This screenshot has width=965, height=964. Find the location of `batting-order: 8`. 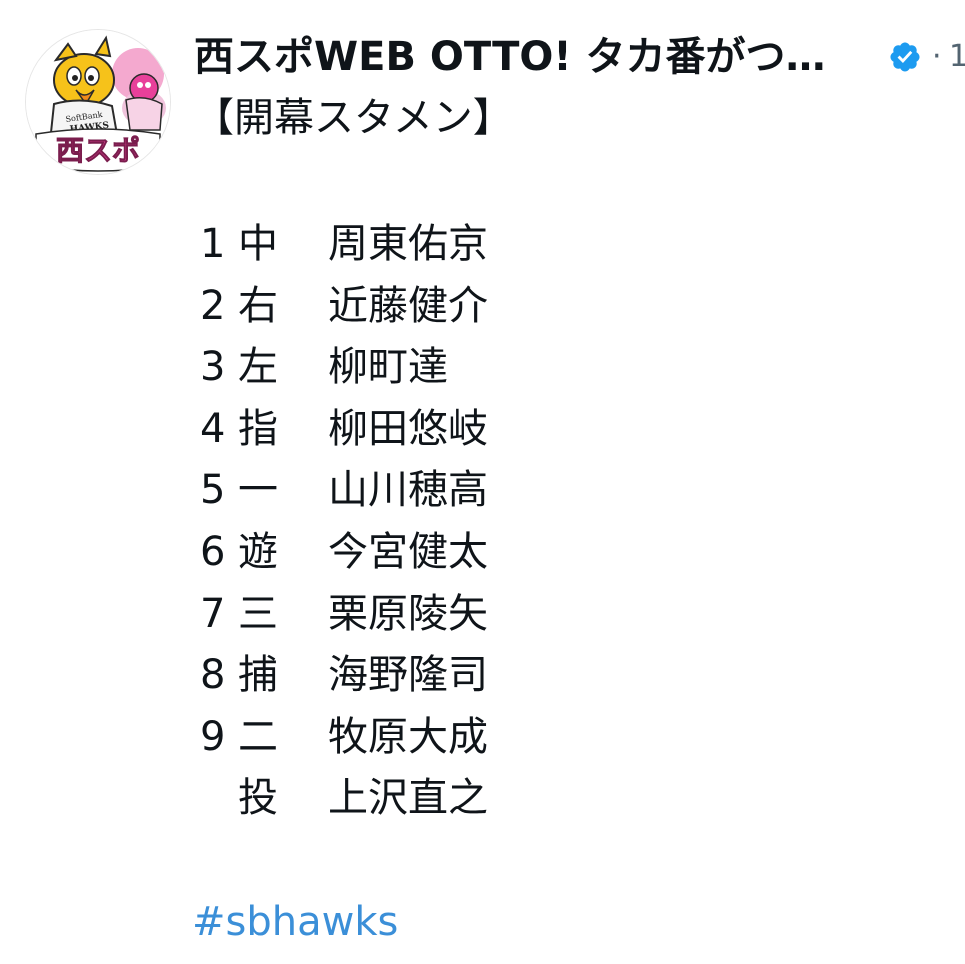

batting-order: 8 is located at coordinates (213, 675).